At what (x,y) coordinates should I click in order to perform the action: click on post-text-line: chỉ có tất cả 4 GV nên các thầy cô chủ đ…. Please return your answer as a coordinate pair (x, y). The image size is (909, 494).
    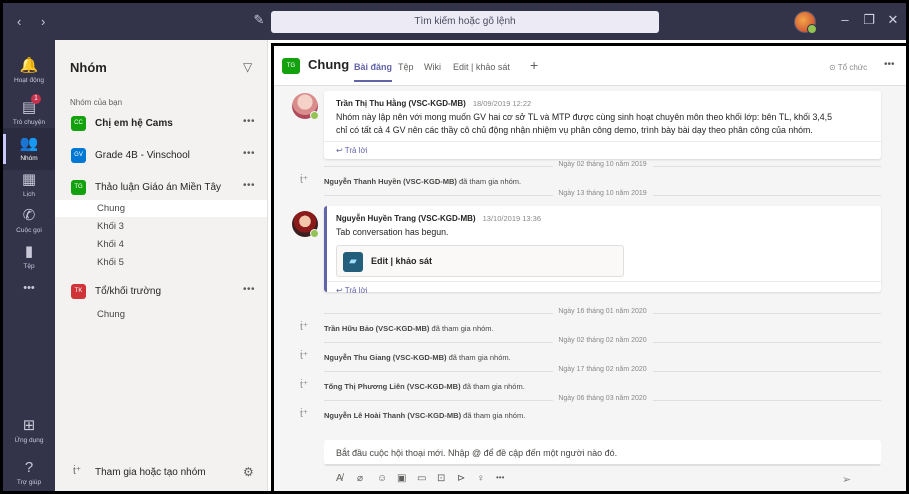
    Looking at the image, I should click on (574, 130).